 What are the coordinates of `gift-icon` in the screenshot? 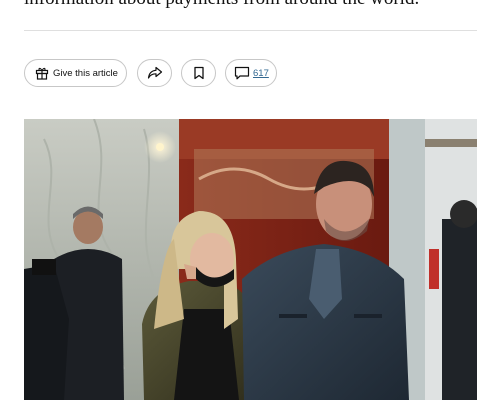 It's located at (42, 73).